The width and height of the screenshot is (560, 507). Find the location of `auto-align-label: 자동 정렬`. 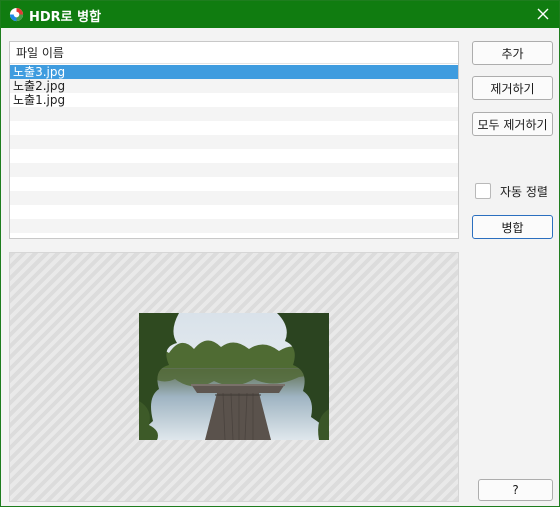

auto-align-label: 자동 정렬 is located at coordinates (524, 191).